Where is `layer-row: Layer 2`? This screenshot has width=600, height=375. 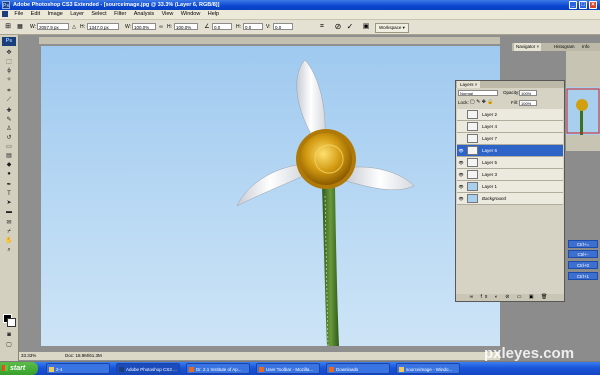
layer-row: Layer 2 is located at coordinates (510, 115).